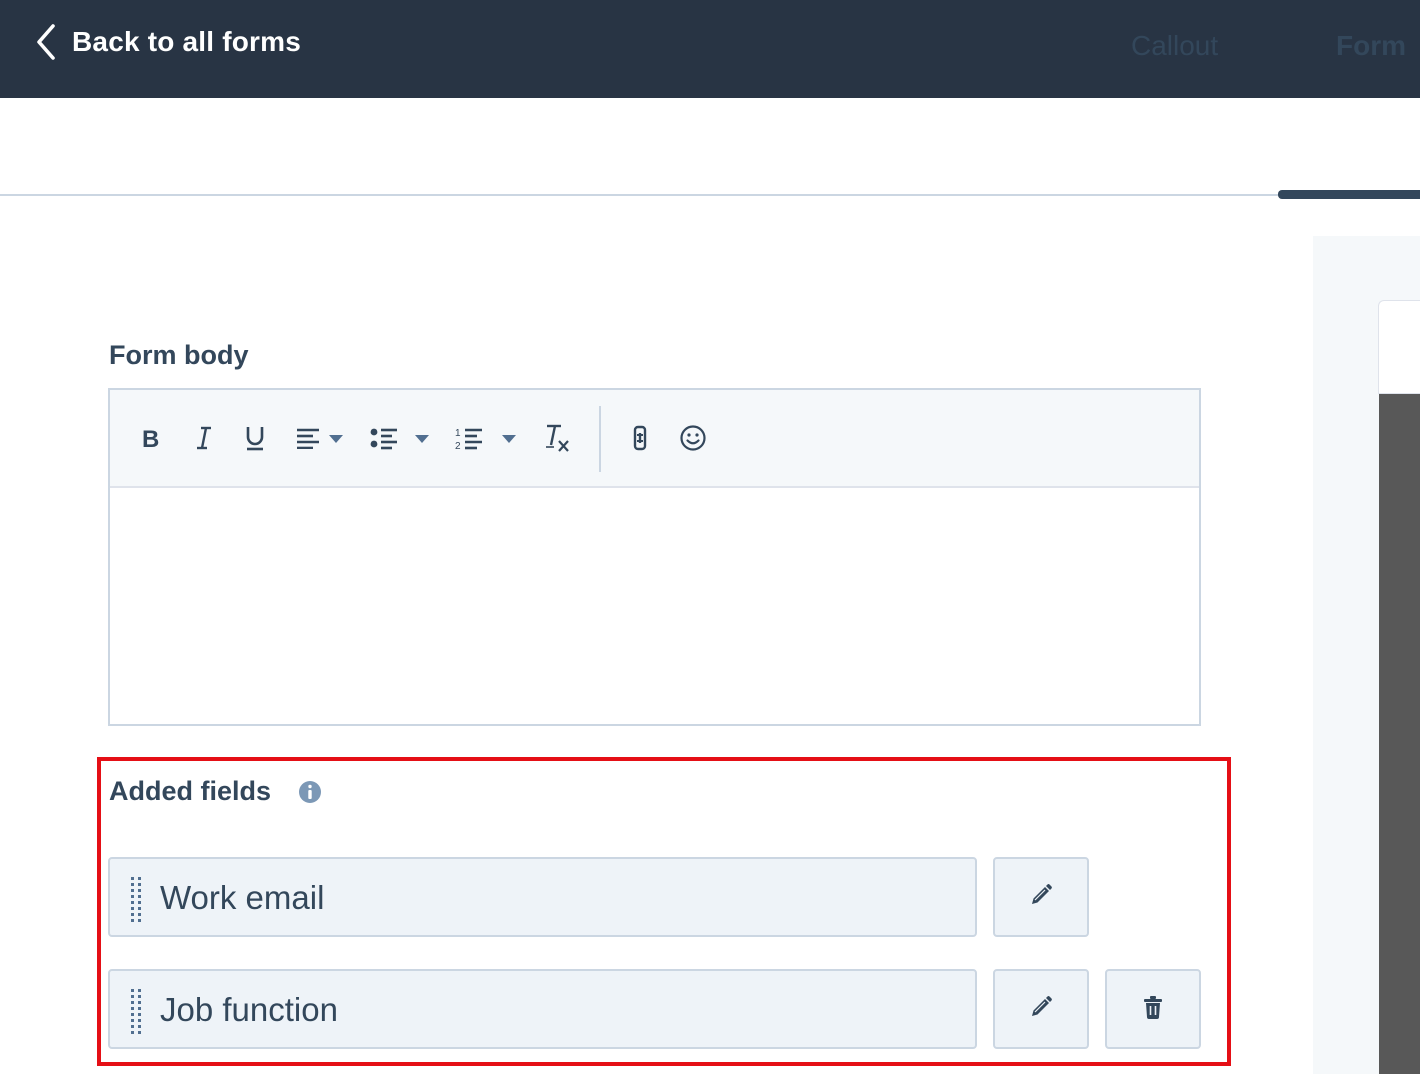 The width and height of the screenshot is (1420, 1074). Describe the element at coordinates (1399, 347) in the screenshot. I see `preview-card` at that location.